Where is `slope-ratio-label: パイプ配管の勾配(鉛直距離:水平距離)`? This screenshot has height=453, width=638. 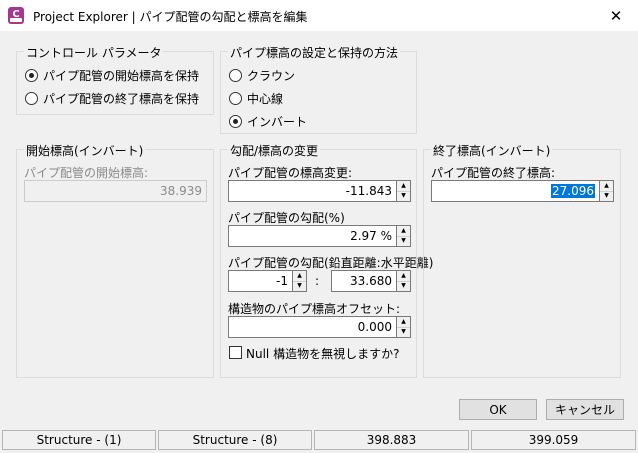
slope-ratio-label: パイプ配管の勾配(鉛直距離:水平距離) is located at coordinates (331, 263).